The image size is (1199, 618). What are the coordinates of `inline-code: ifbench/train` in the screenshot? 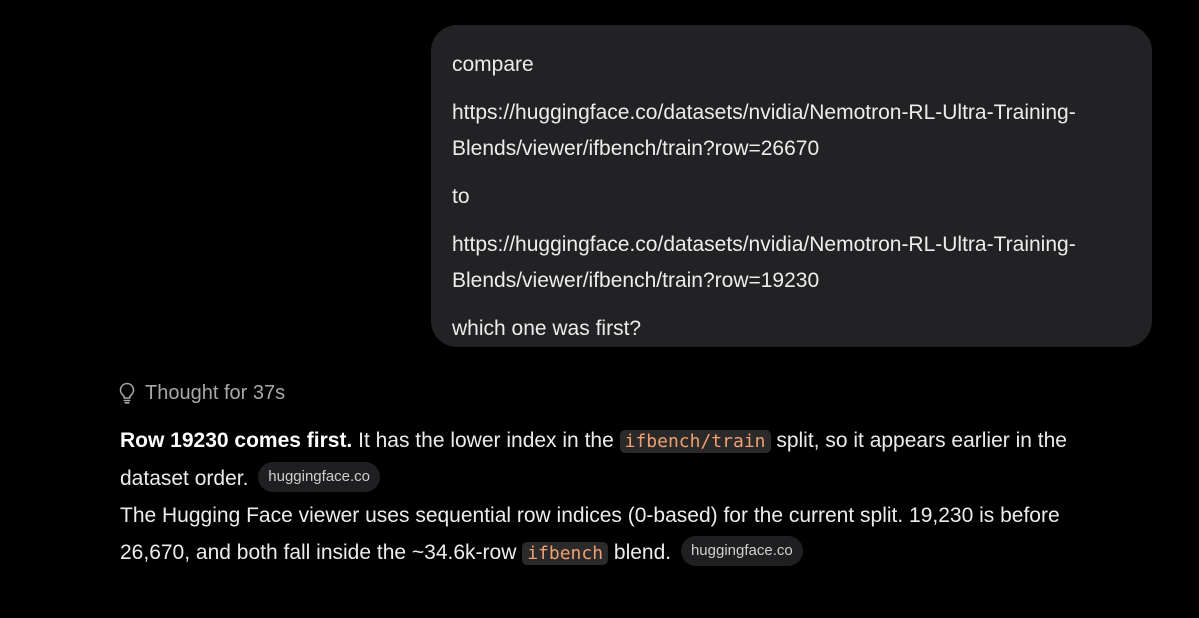 It's located at (695, 441).